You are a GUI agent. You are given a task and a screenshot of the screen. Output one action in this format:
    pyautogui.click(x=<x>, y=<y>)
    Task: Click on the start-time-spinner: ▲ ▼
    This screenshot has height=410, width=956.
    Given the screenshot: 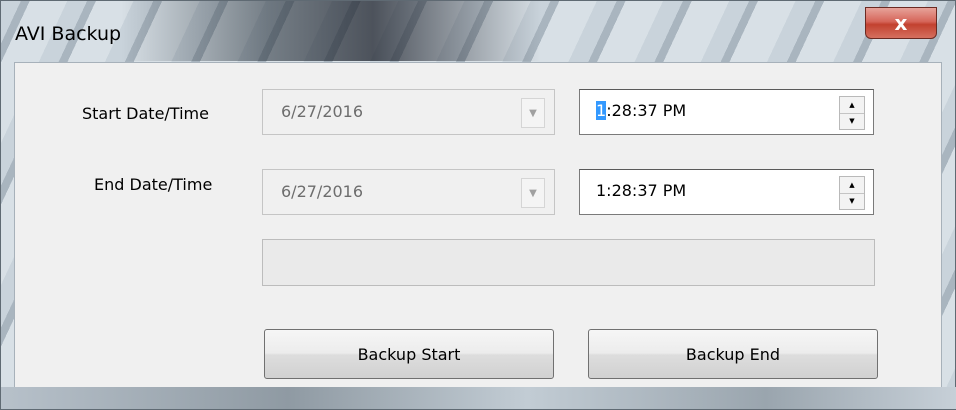 What is the action you would take?
    pyautogui.click(x=852, y=113)
    